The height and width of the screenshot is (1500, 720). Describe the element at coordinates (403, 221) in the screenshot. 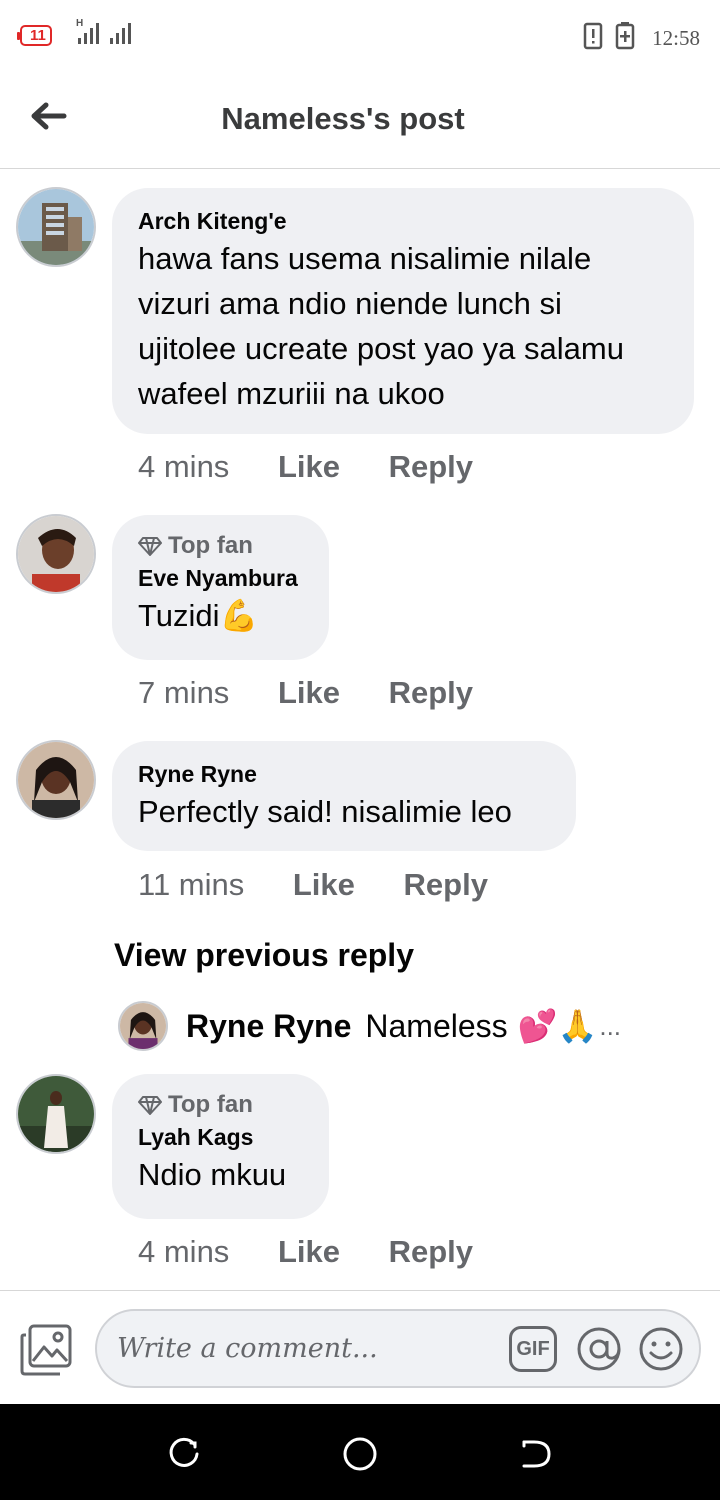

I see `comment-author: Arch Kiteng'e` at that location.